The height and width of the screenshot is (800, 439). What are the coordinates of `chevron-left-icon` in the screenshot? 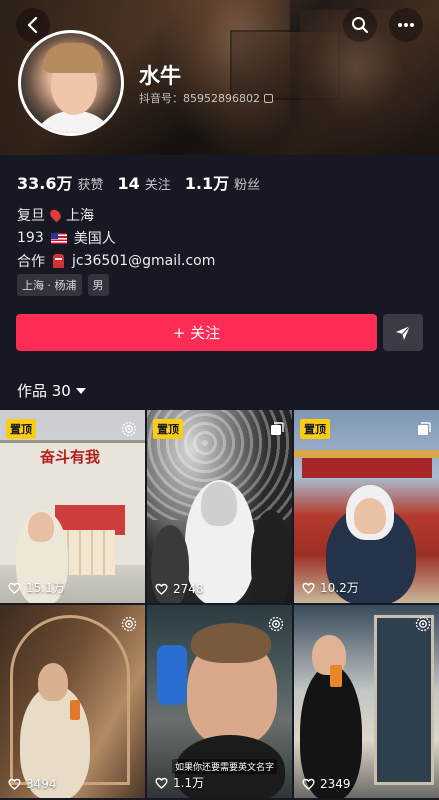 It's located at (32, 25).